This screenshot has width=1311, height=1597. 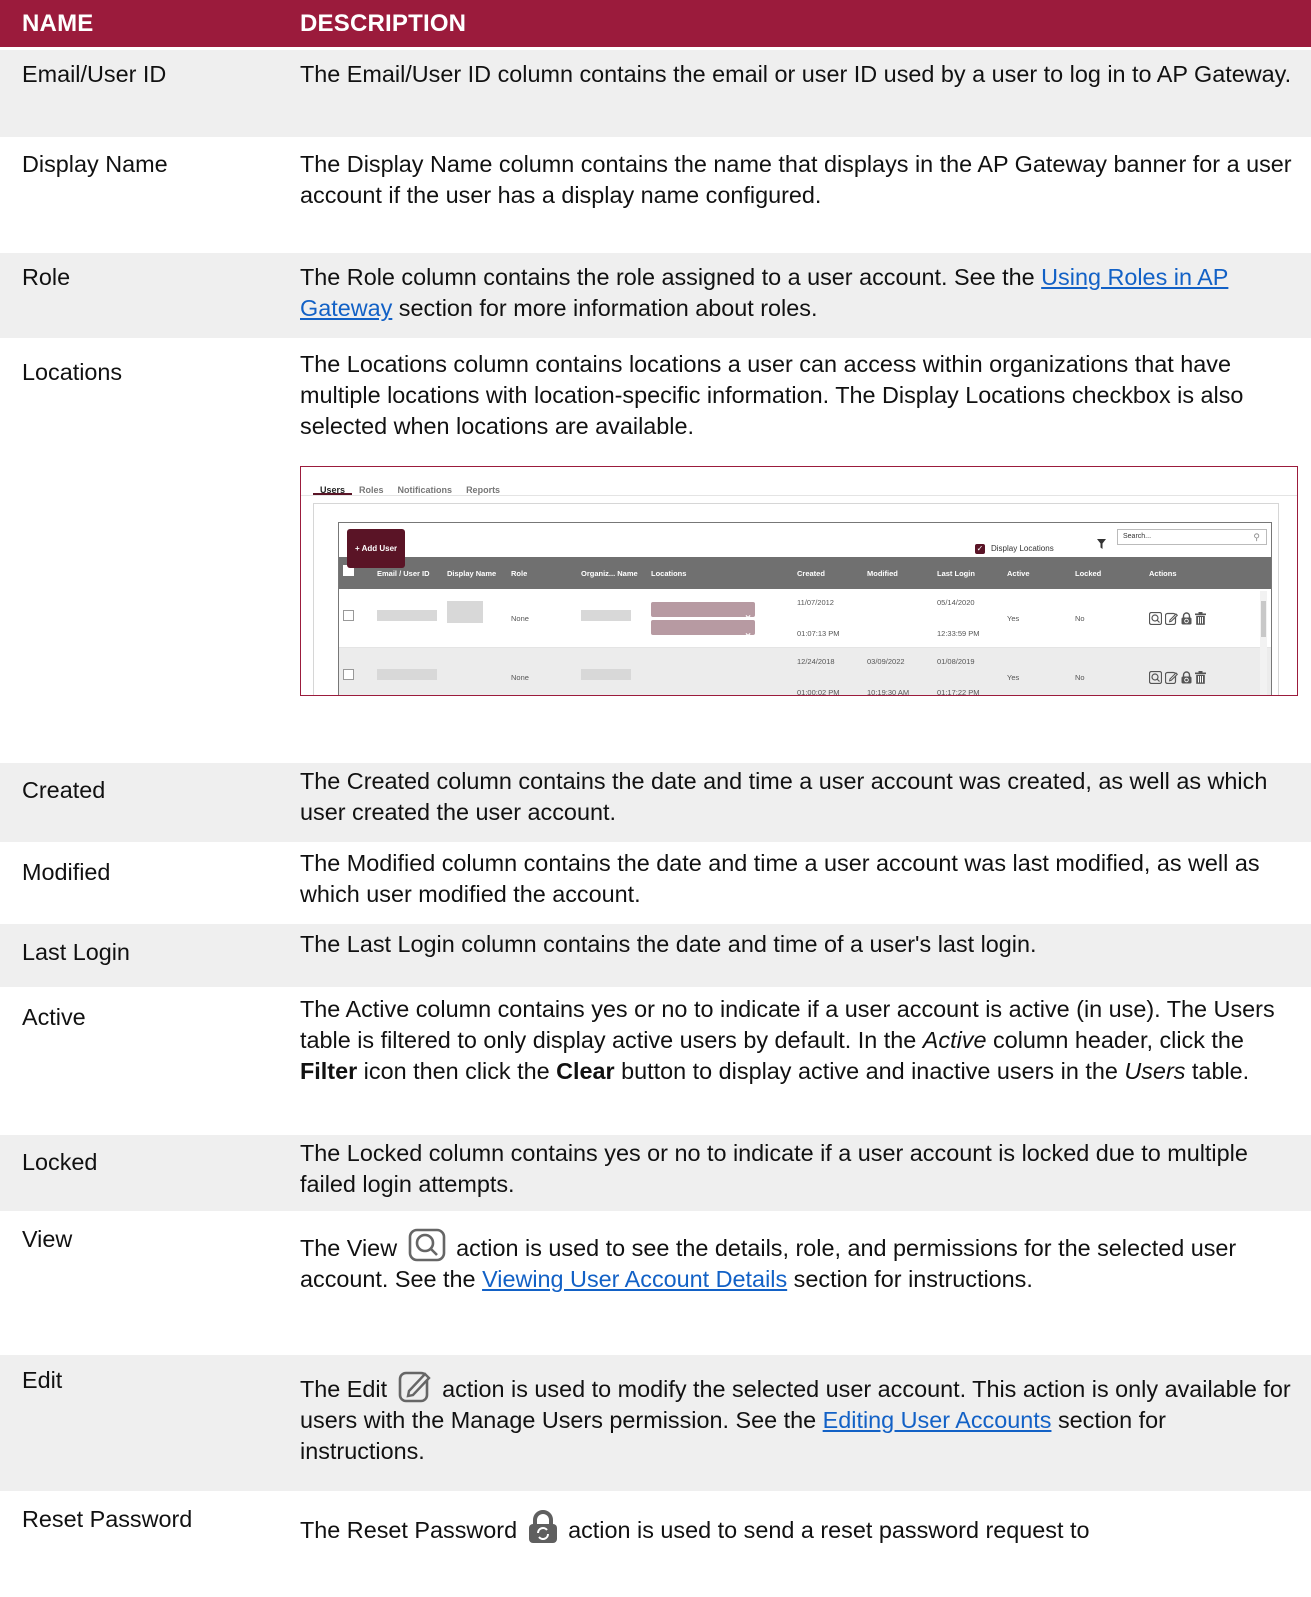 What do you see at coordinates (457, 1071) in the screenshot?
I see `desc-text: icon then click the` at bounding box center [457, 1071].